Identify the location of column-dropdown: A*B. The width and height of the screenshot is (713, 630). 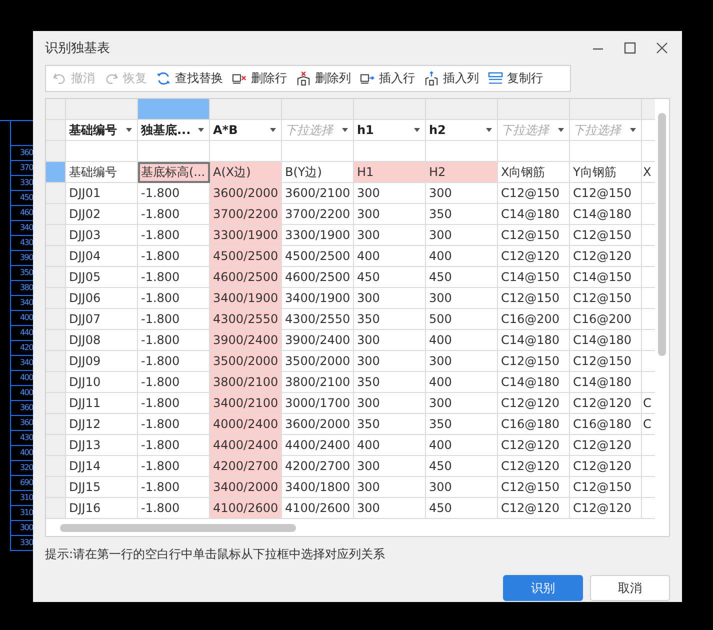
(246, 130).